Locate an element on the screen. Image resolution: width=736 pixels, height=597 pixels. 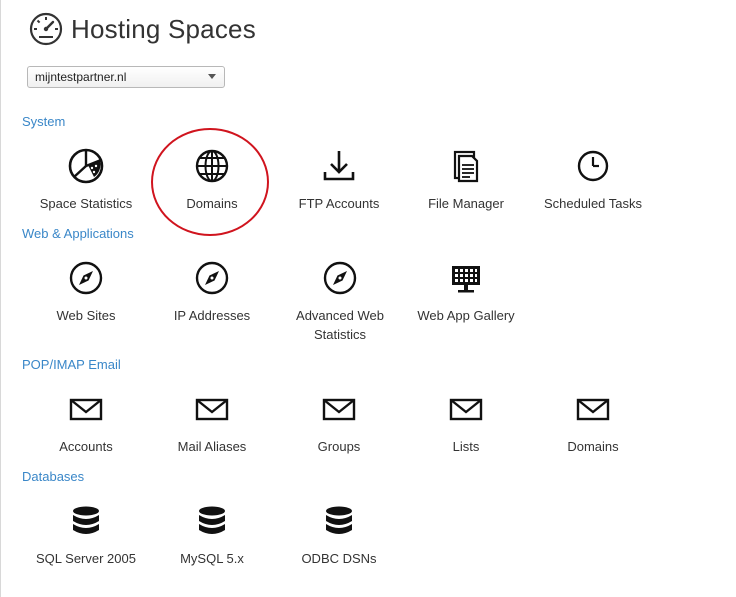
tile-label: Scheduled Tasks is located at coordinates (593, 203).